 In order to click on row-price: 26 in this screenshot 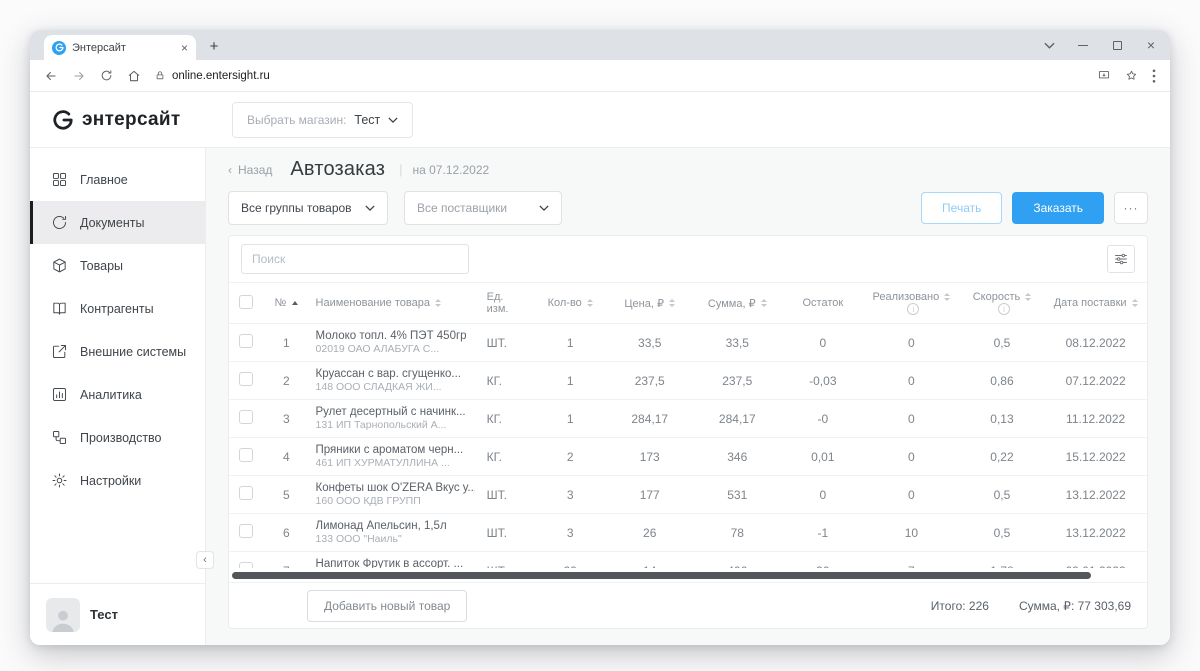, I will do `click(649, 533)`.